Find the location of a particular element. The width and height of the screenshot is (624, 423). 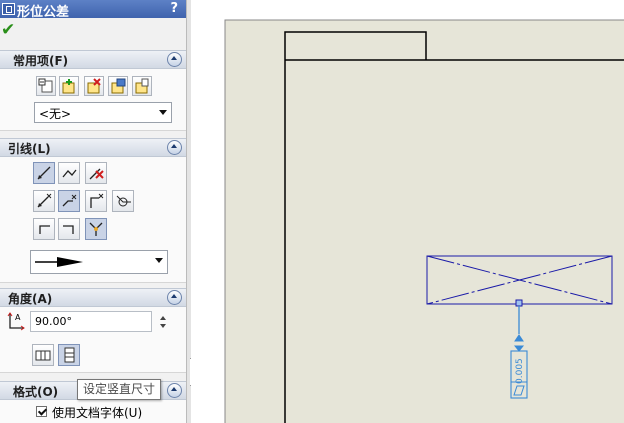

leader-right-icon is located at coordinates (68, 229).